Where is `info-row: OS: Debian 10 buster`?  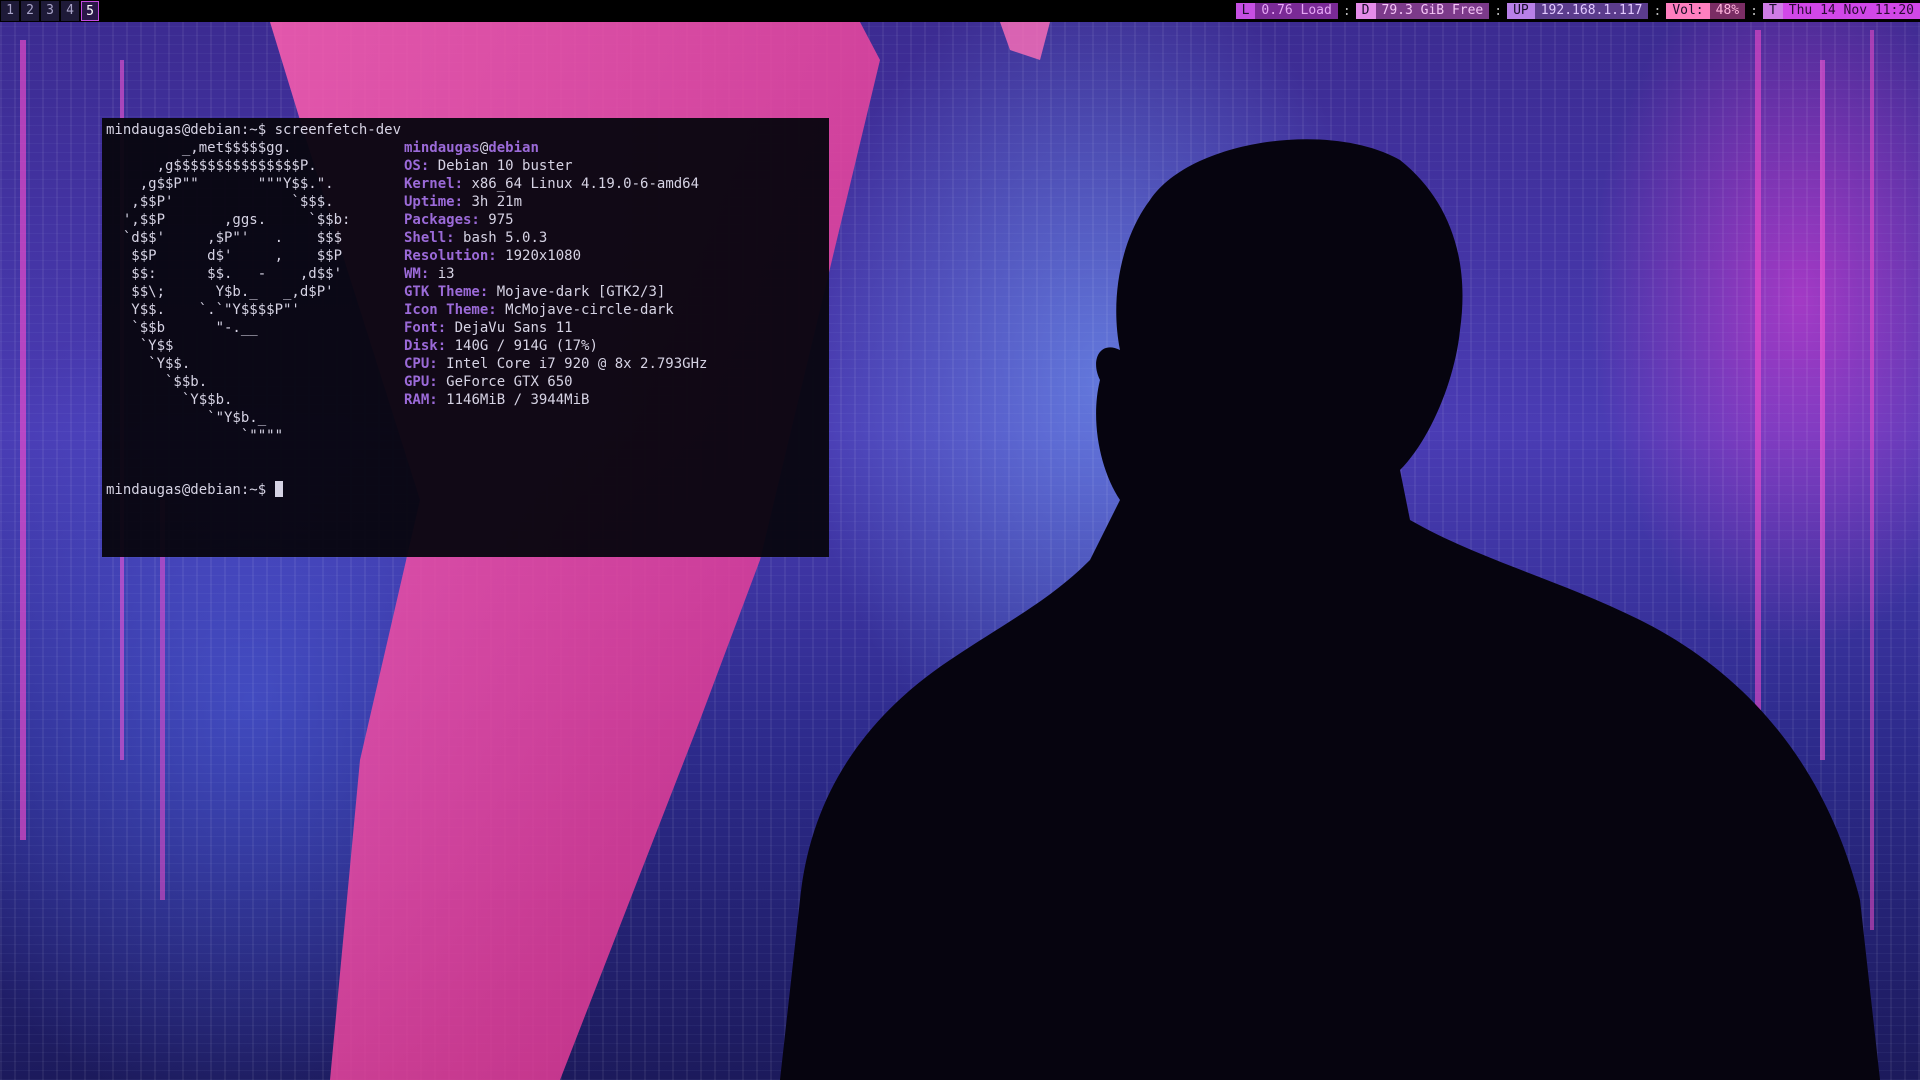 info-row: OS: Debian 10 buster is located at coordinates (555, 166).